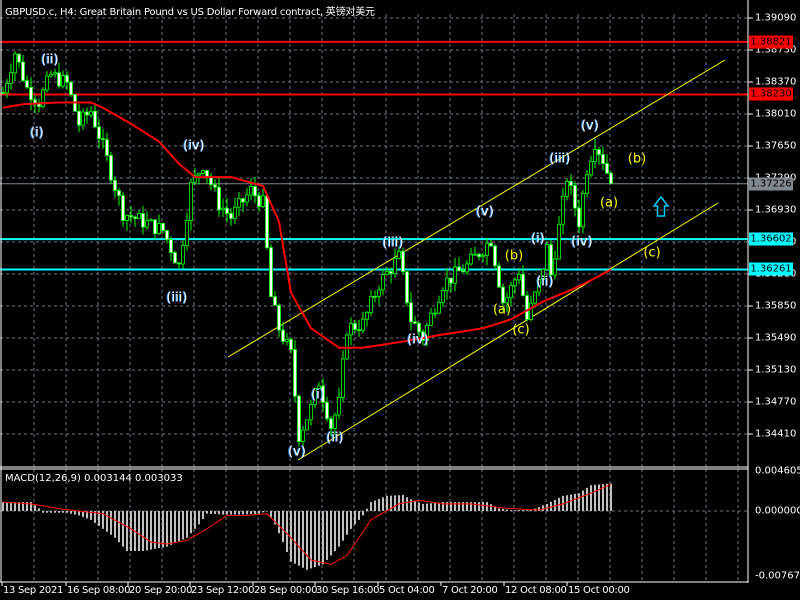 This screenshot has width=800, height=600. What do you see at coordinates (776, 434) in the screenshot?
I see `price-axis-label: 1.34410` at bounding box center [776, 434].